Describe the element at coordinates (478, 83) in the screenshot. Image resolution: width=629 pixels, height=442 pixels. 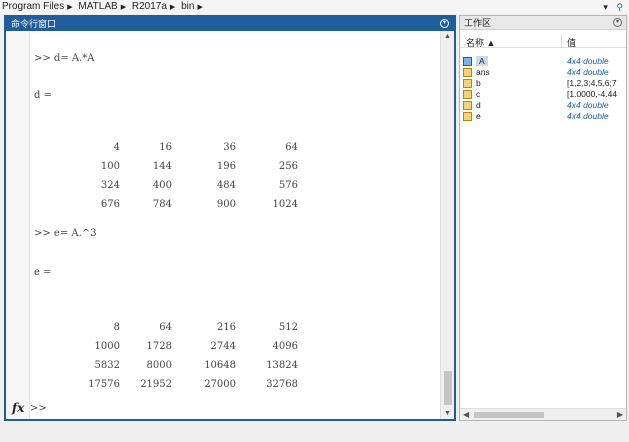
I see `variable-name: b` at that location.